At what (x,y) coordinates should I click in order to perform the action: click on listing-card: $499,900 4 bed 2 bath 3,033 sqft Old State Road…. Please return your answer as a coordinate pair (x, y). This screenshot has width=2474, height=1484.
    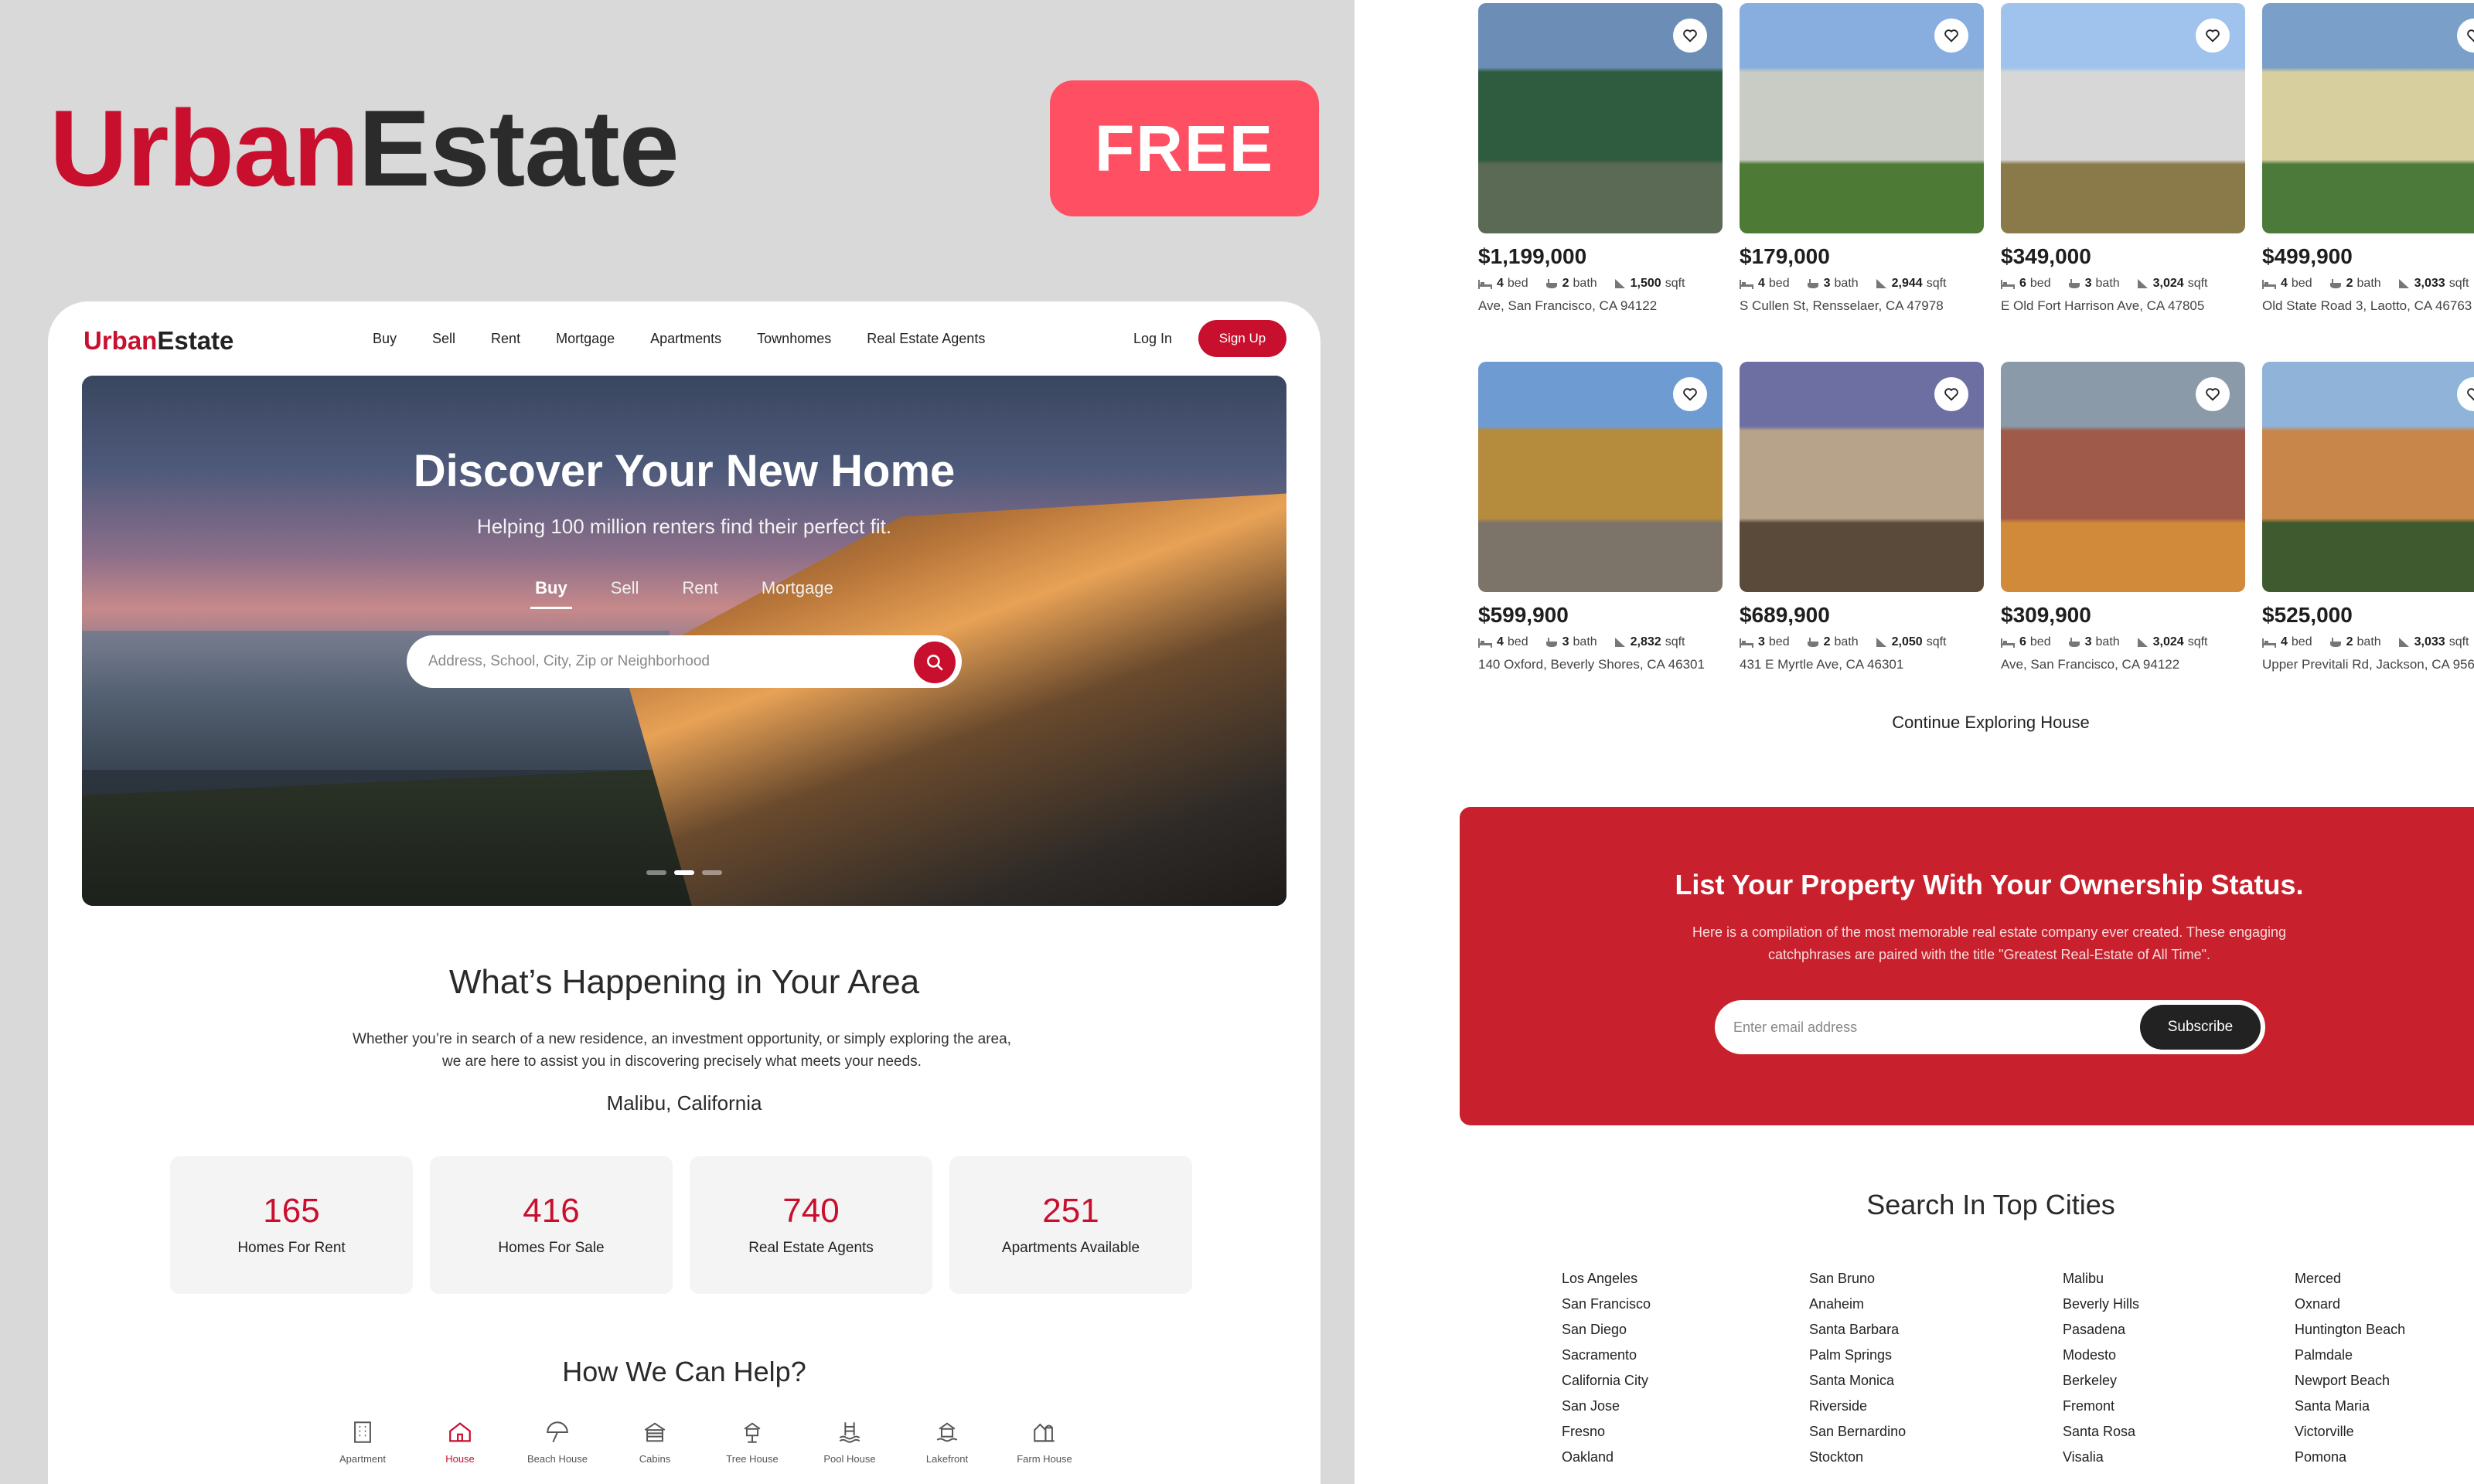
    Looking at the image, I should click on (2368, 158).